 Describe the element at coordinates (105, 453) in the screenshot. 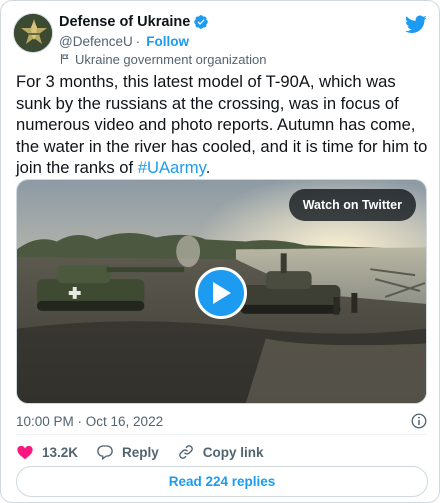

I see `reply-icon` at that location.